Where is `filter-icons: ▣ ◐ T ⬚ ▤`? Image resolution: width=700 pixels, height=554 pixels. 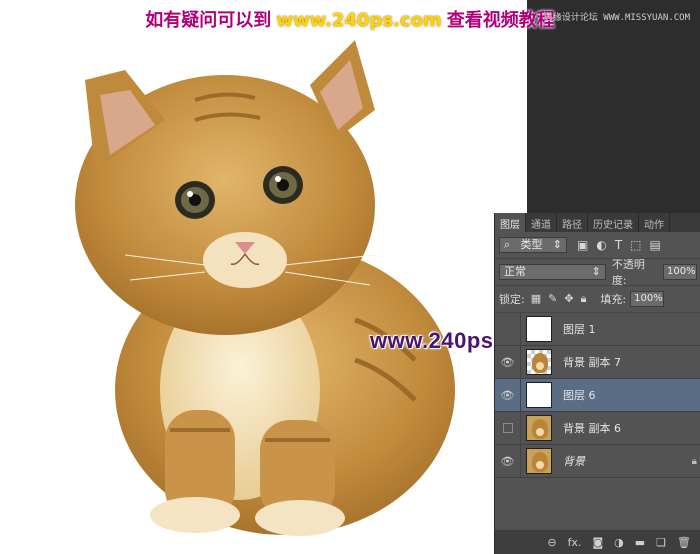 filter-icons: ▣ ◐ T ⬚ ▤ is located at coordinates (619, 245).